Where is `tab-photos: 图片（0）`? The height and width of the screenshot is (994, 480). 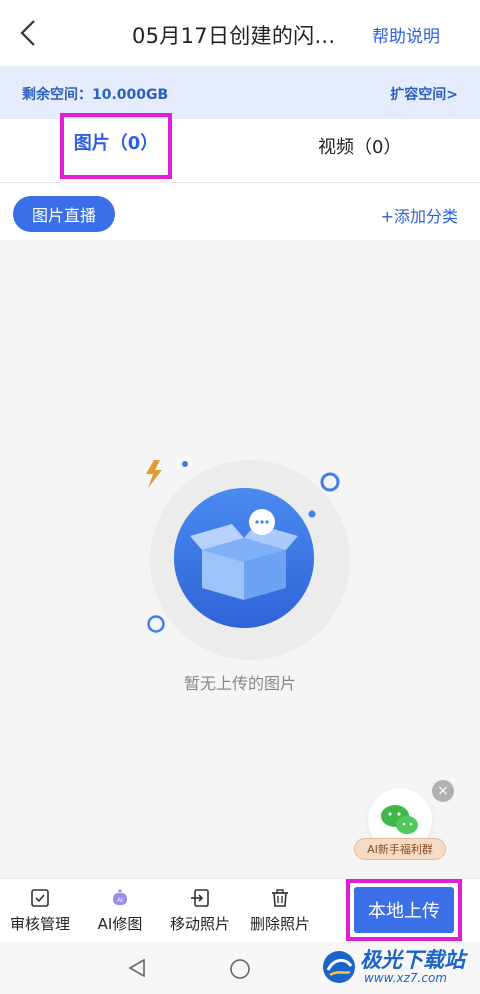 tab-photos: 图片（0） is located at coordinates (116, 146).